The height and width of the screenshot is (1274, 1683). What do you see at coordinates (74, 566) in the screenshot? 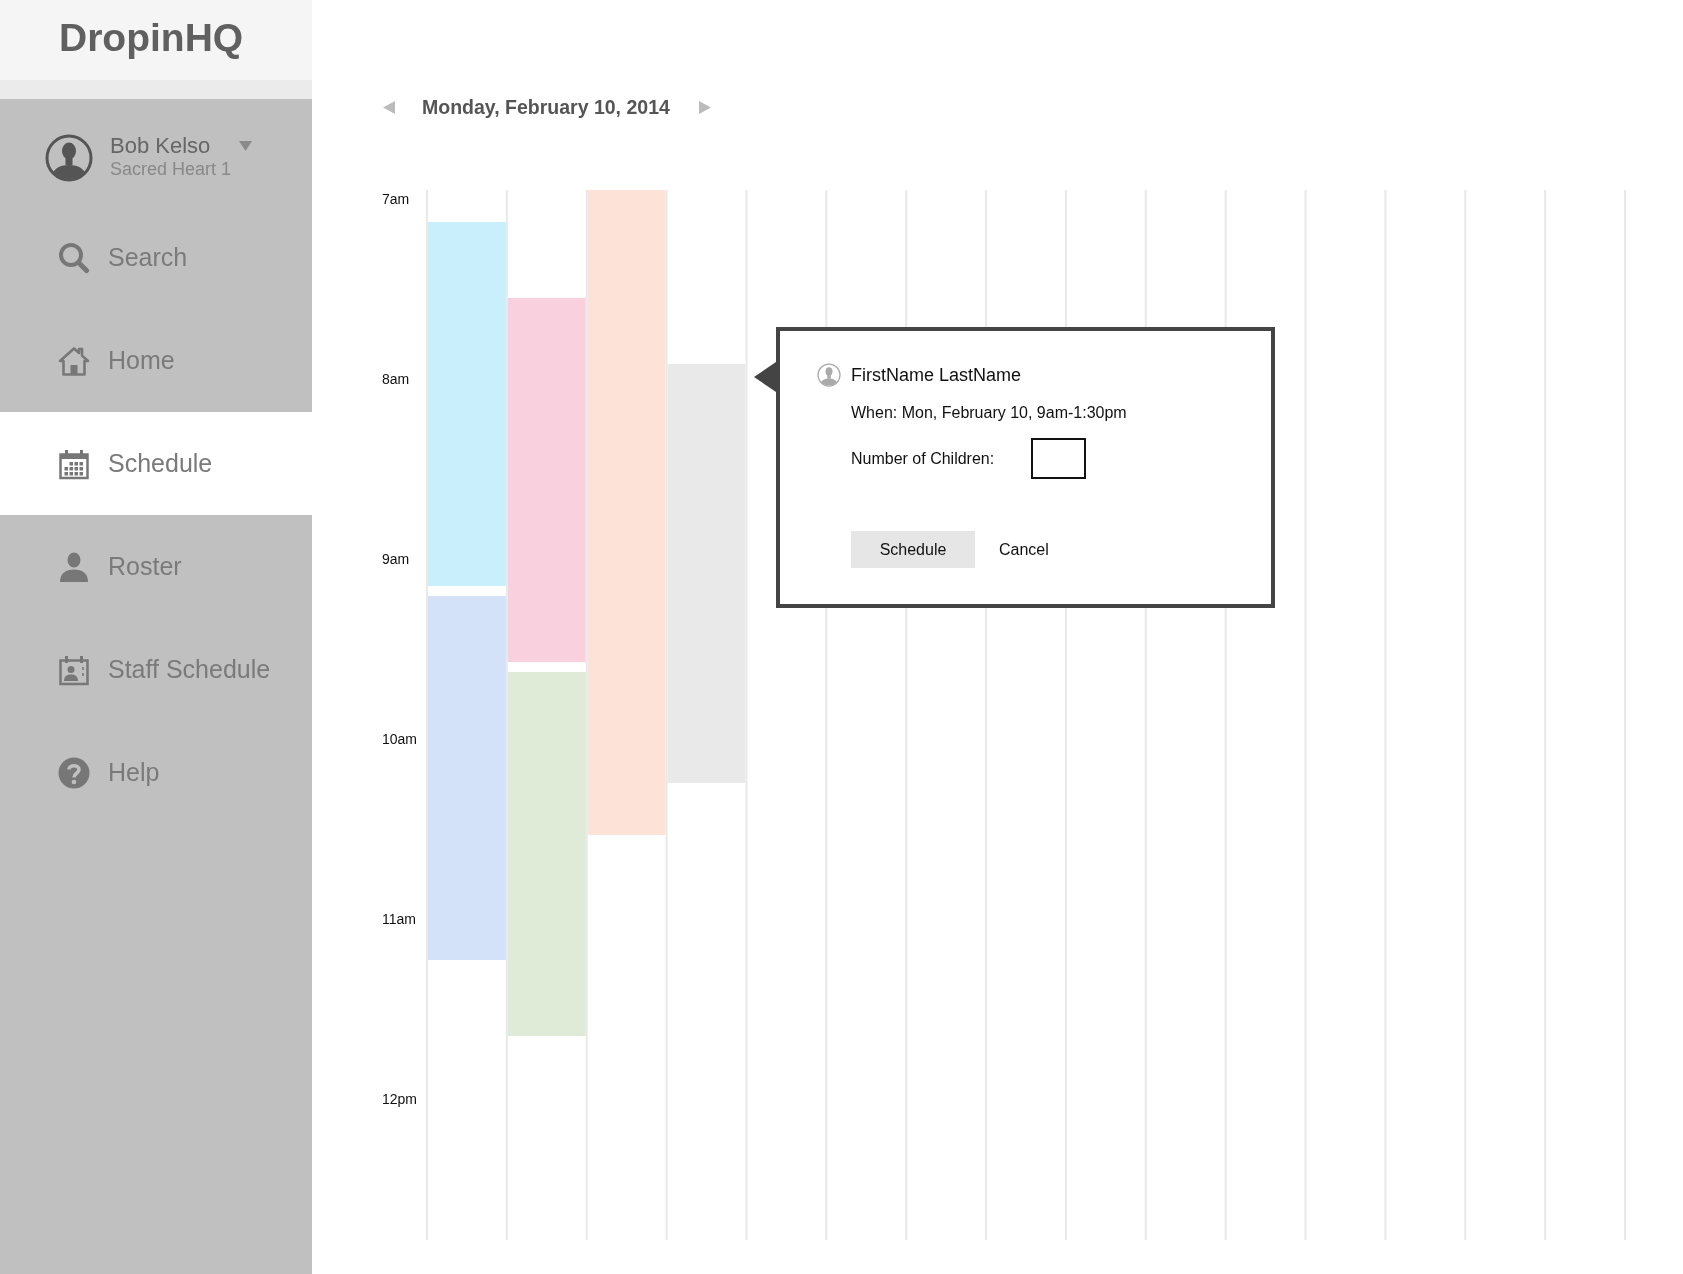
I see `person-icon` at bounding box center [74, 566].